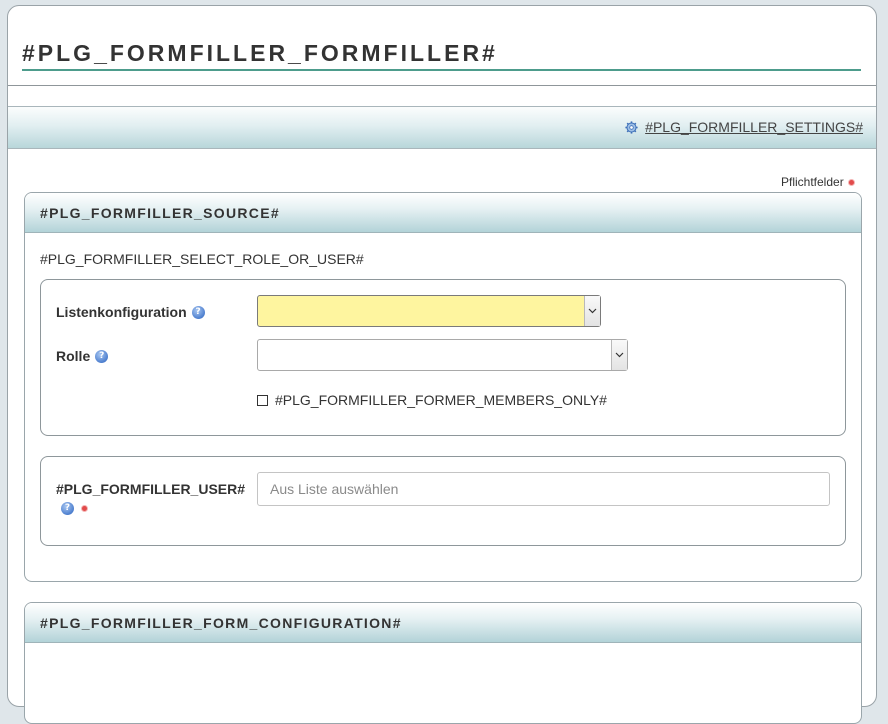 The width and height of the screenshot is (888, 724). I want to click on former-members-option: #PLG_FORMFILLER_FORMER_MEMBERS_ONLY#, so click(432, 400).